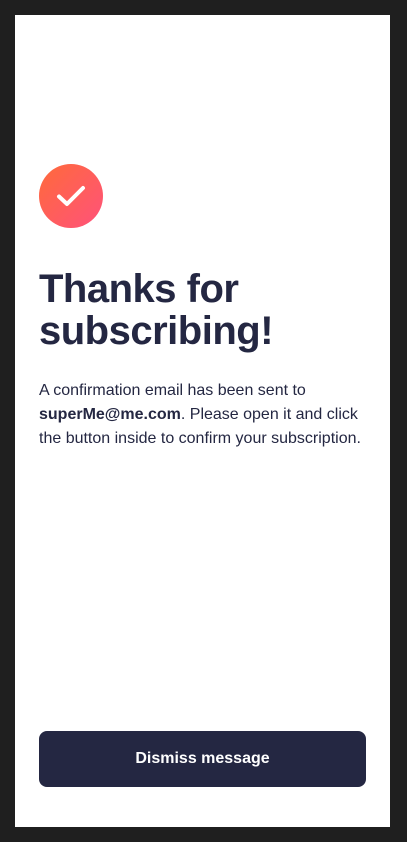  I want to click on confirmation-title-line-1: Thanks for, so click(139, 289).